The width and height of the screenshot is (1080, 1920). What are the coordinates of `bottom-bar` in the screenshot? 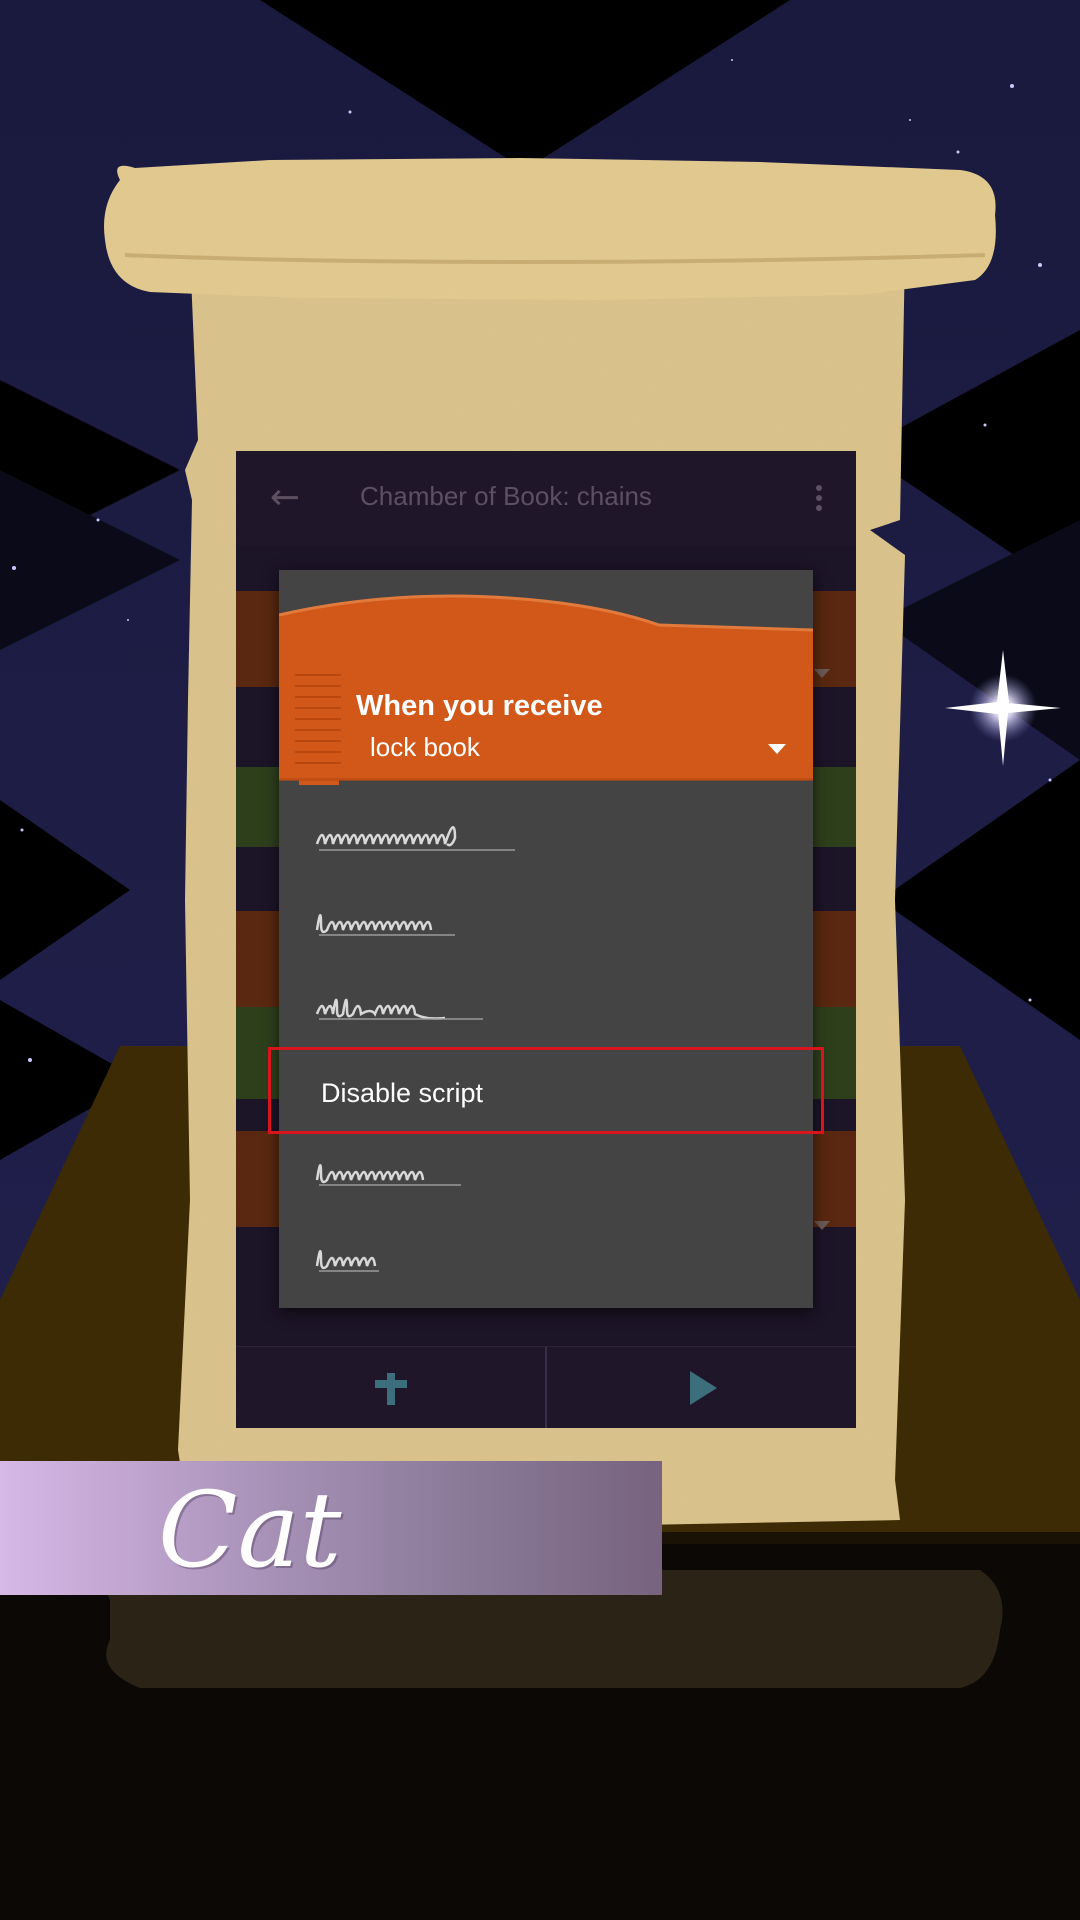 It's located at (546, 1387).